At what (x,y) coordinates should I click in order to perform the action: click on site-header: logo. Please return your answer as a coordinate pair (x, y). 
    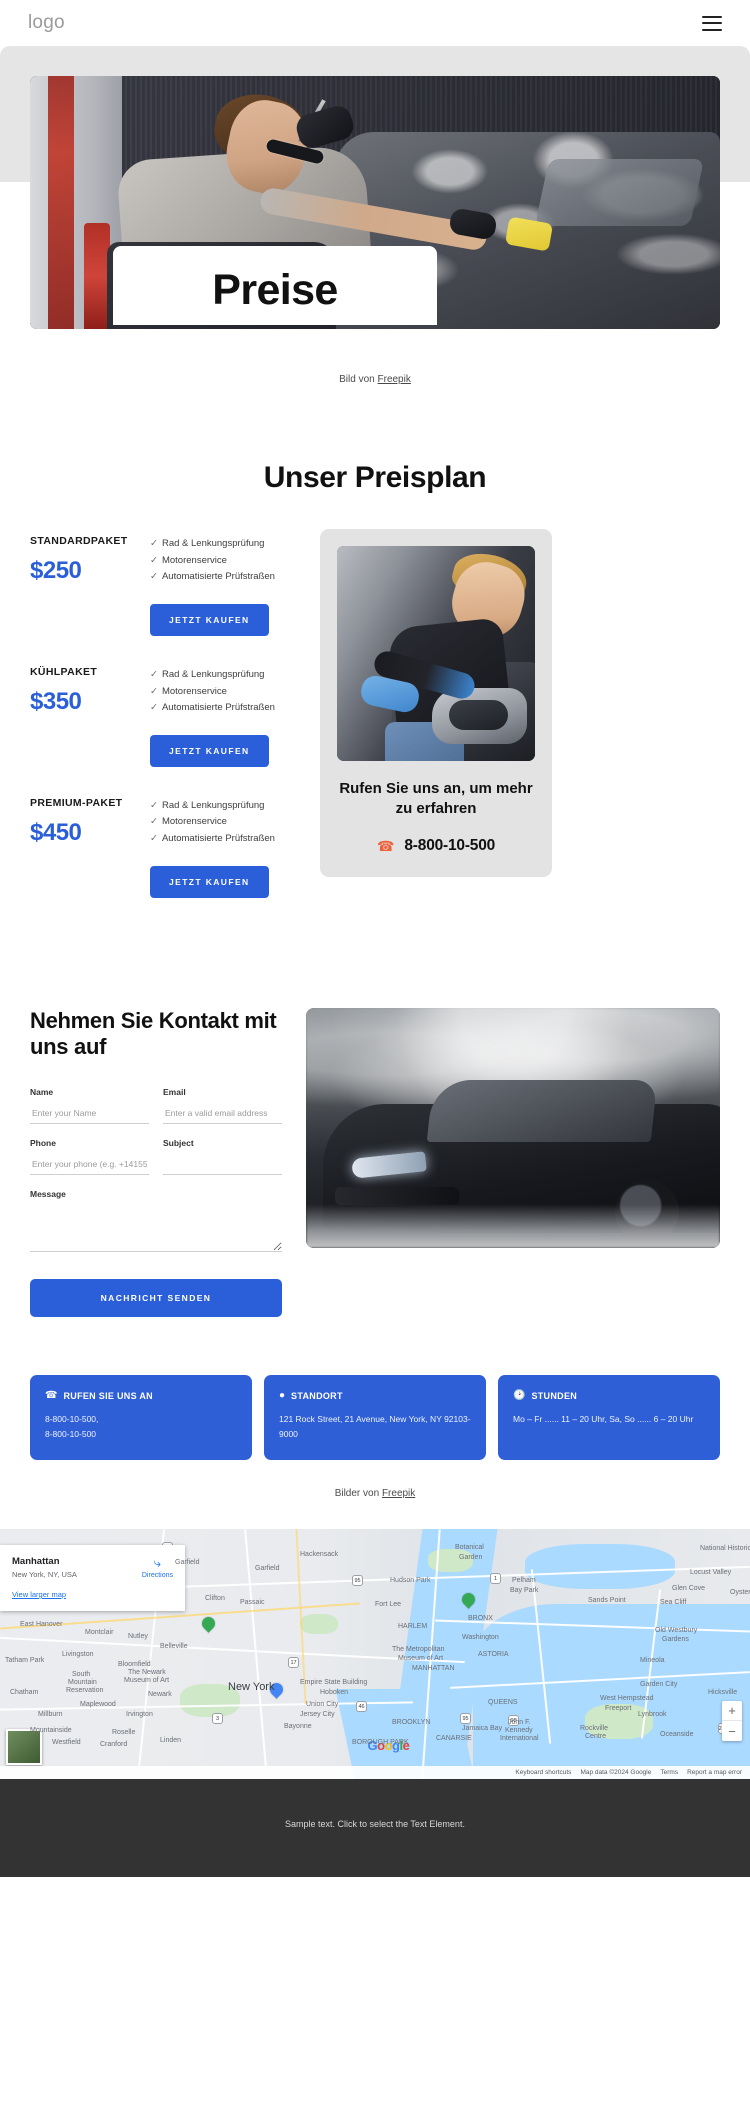
    Looking at the image, I should click on (375, 23).